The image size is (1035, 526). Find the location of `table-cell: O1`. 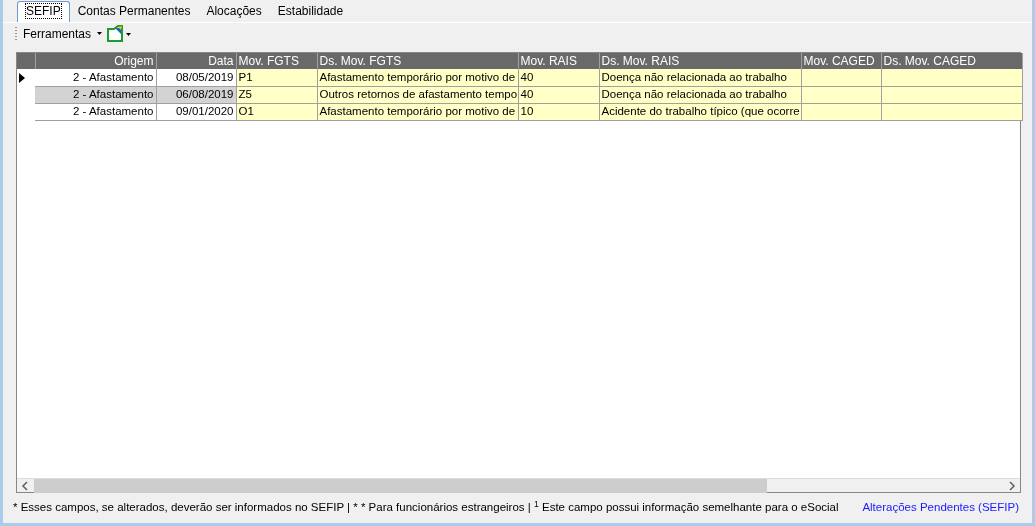

table-cell: O1 is located at coordinates (246, 111).